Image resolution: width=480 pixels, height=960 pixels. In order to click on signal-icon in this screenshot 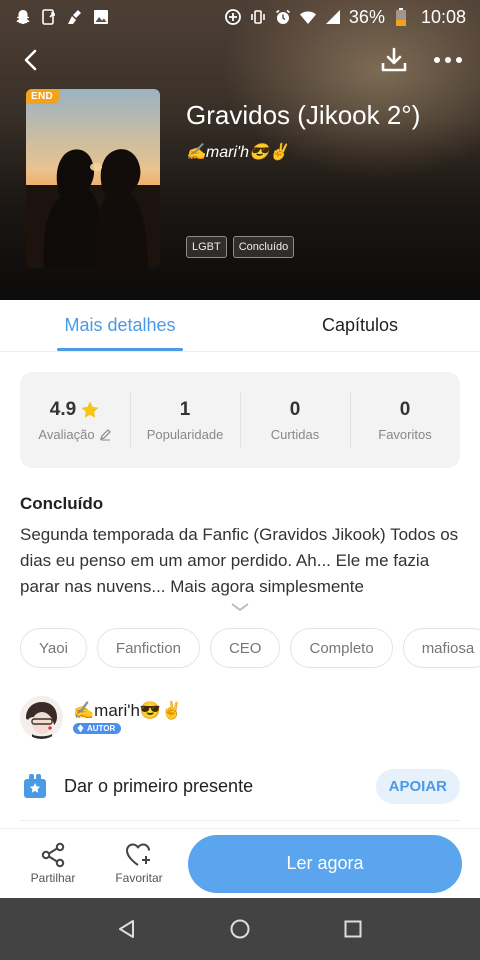, I will do `click(333, 17)`.